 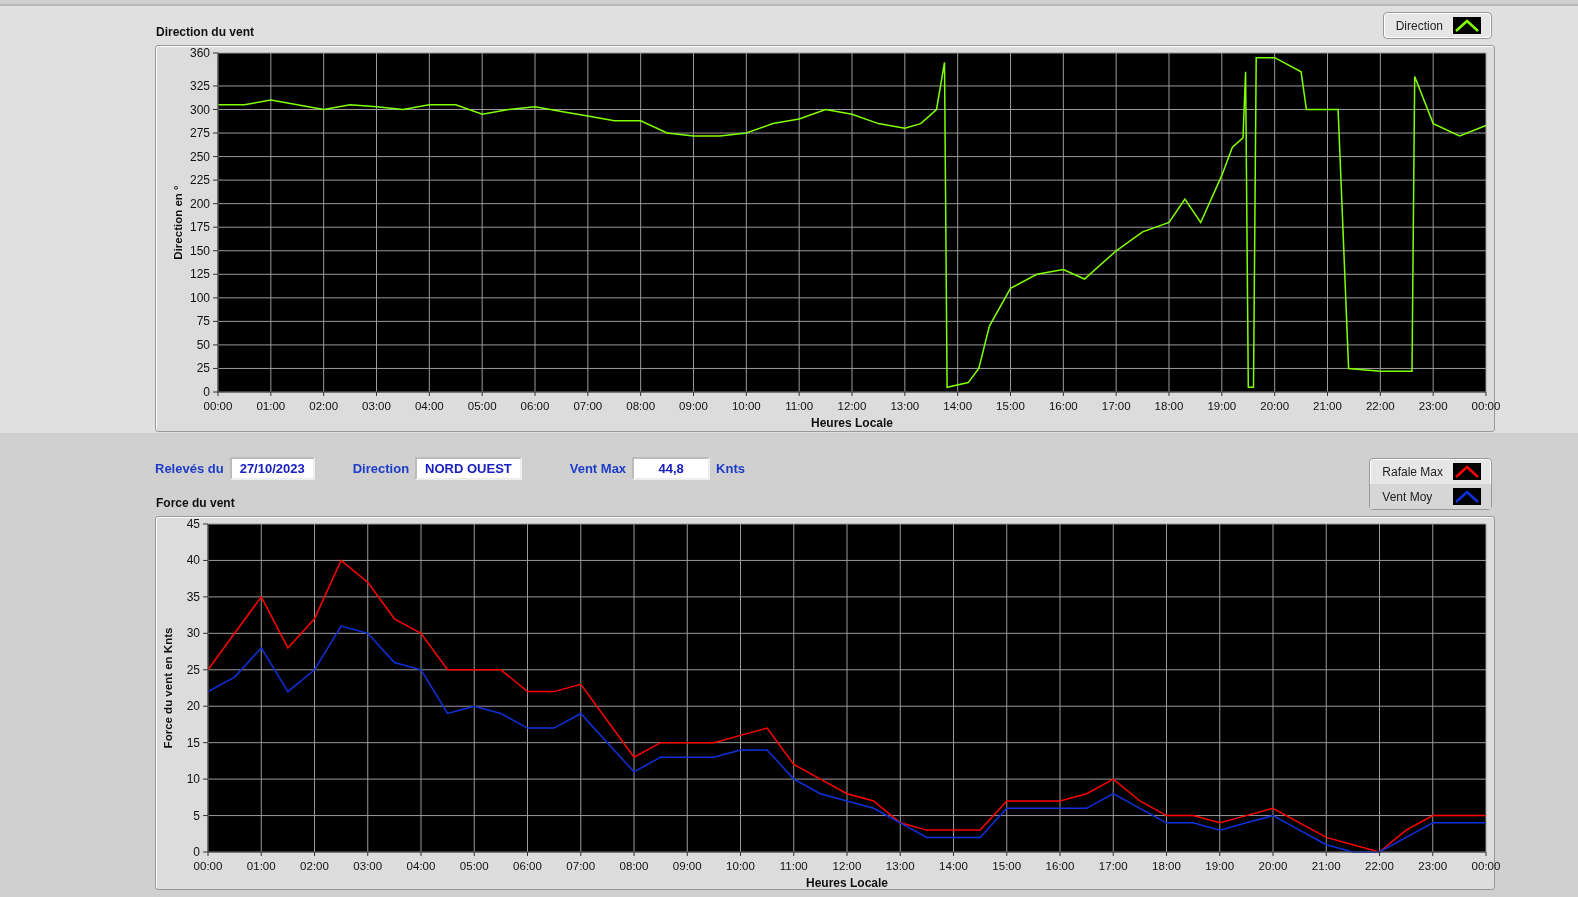 What do you see at coordinates (199, 250) in the screenshot?
I see `tick-label: 150` at bounding box center [199, 250].